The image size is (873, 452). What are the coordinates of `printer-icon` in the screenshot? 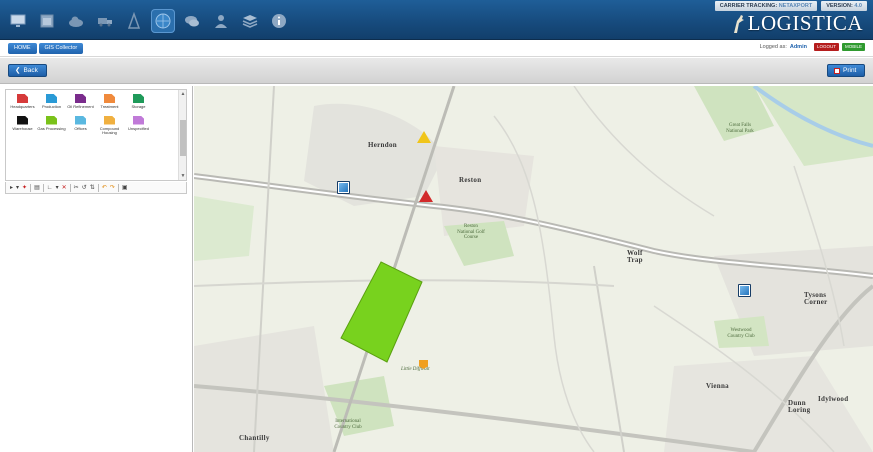 It's located at (837, 70).